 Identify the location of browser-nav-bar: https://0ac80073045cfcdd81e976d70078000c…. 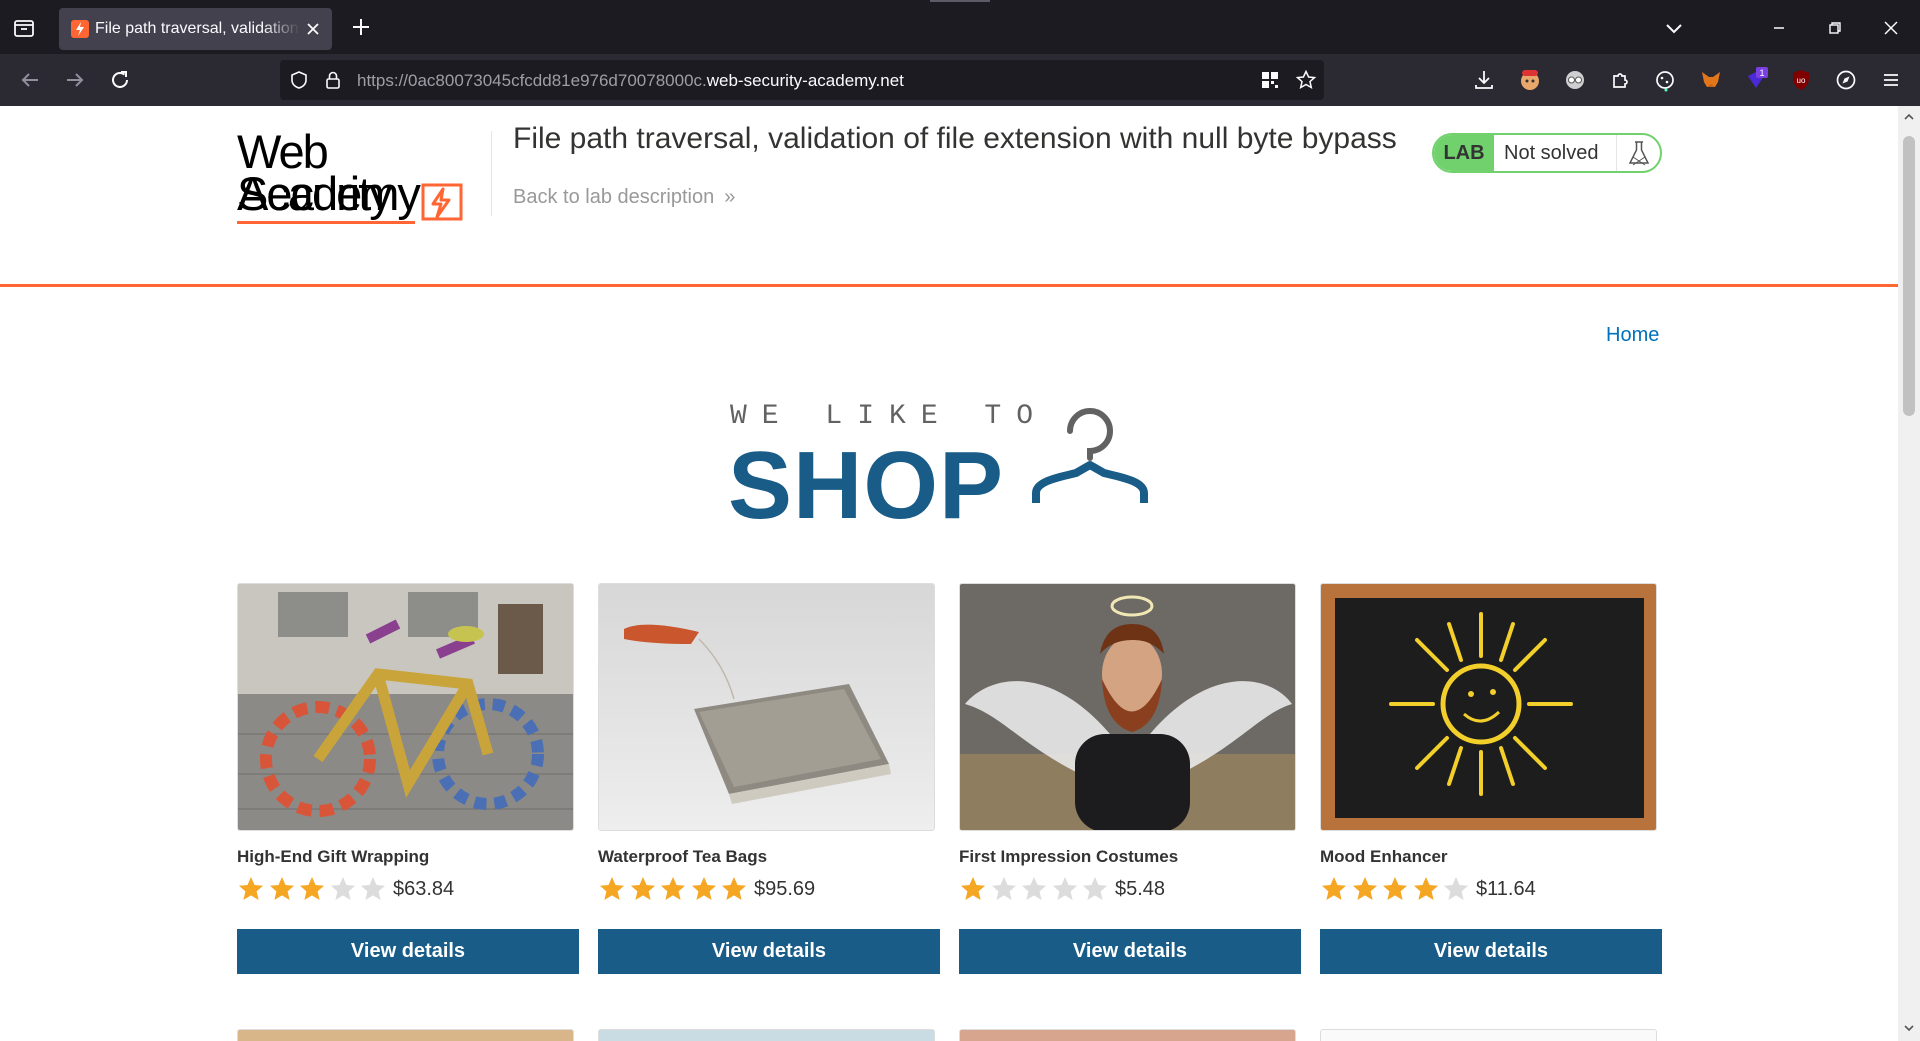
(960, 80).